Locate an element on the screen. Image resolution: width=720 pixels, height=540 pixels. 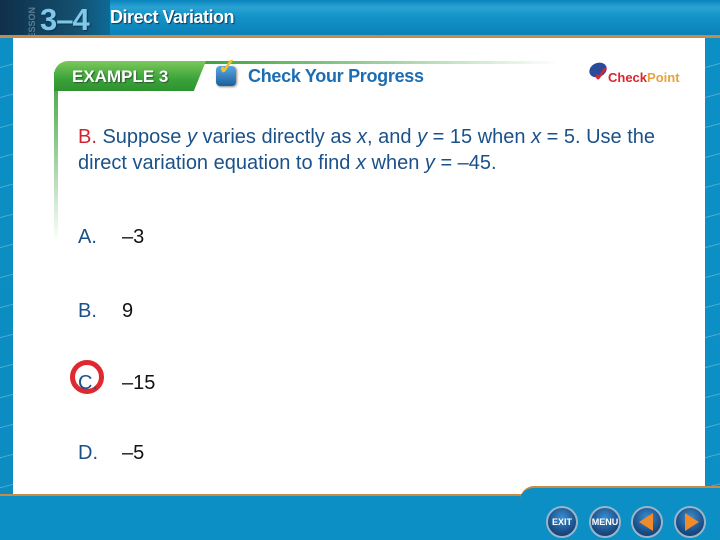
right-border is located at coordinates (712, 267).